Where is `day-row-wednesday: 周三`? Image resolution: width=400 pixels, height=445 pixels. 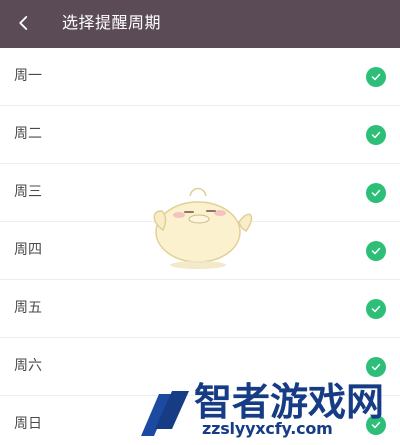
day-row-wednesday: 周三 is located at coordinates (200, 193).